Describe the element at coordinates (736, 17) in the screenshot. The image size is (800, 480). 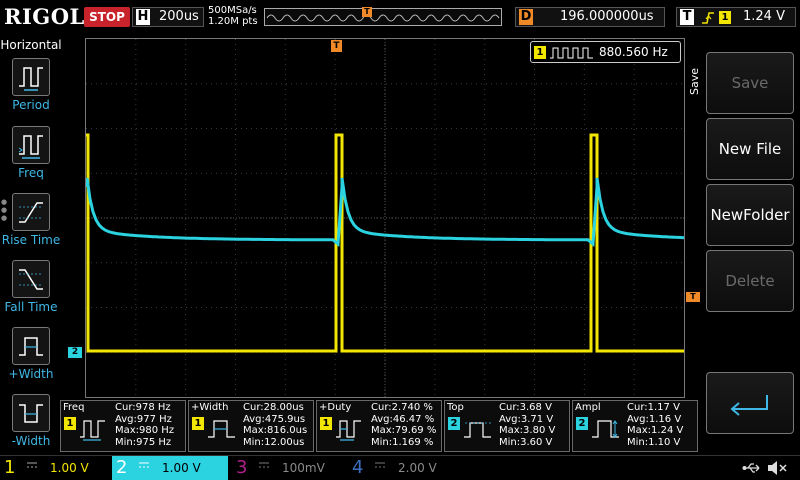
I see `trigger-readout: T 1 1.24 V` at that location.